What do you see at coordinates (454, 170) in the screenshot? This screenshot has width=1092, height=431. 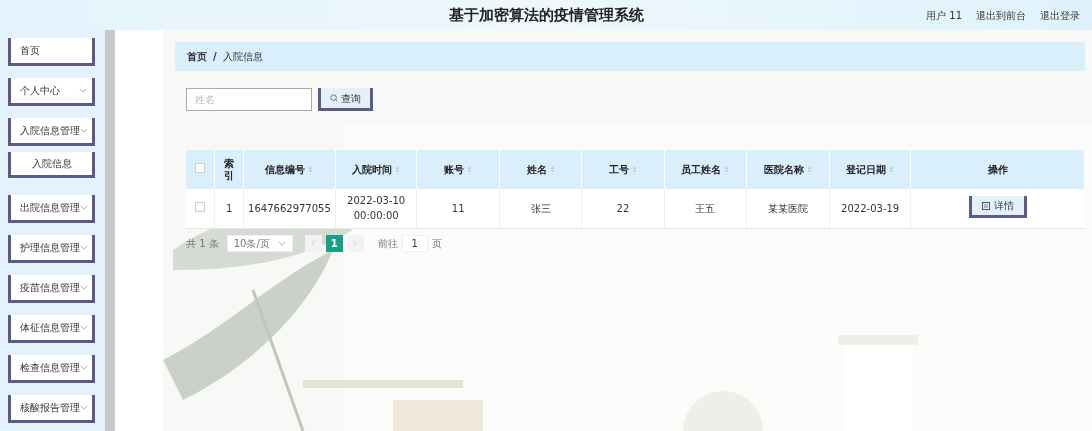 I see `column-header: 账号` at bounding box center [454, 170].